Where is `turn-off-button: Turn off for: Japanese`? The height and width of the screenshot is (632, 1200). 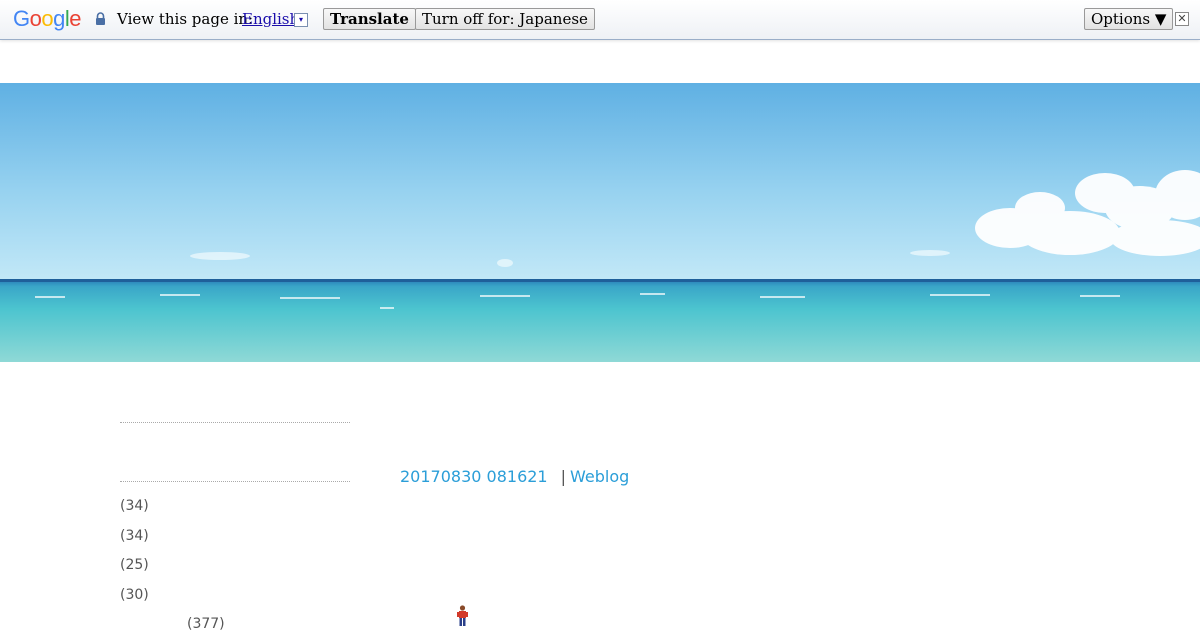
turn-off-button: Turn off for: Japanese is located at coordinates (505, 19).